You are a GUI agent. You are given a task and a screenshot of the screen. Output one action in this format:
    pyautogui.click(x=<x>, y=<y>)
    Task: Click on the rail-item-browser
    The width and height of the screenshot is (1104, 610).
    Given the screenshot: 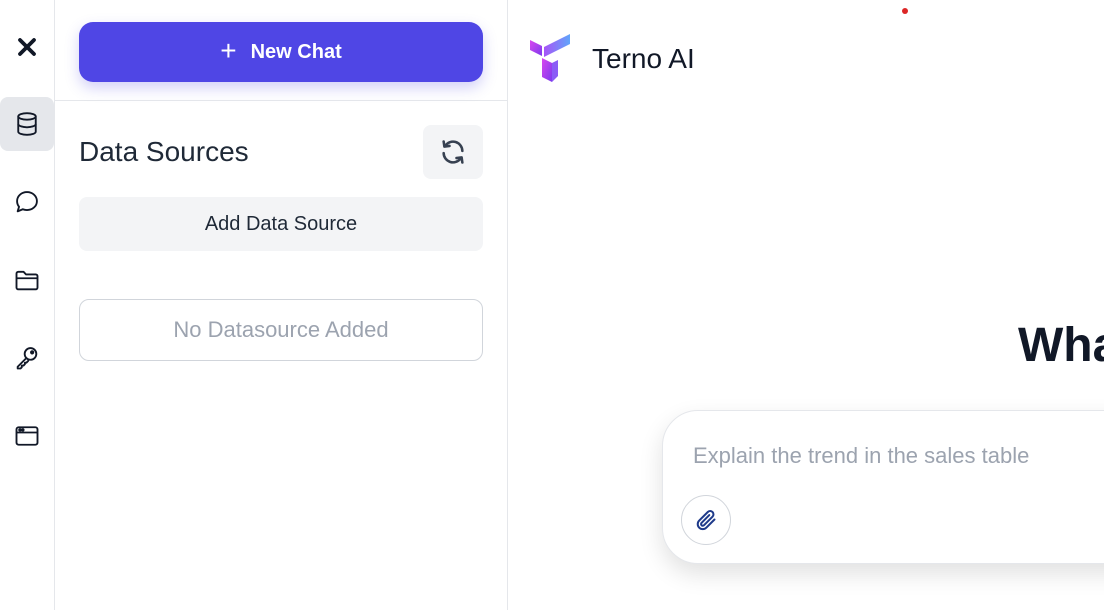 What is the action you would take?
    pyautogui.click(x=27, y=436)
    